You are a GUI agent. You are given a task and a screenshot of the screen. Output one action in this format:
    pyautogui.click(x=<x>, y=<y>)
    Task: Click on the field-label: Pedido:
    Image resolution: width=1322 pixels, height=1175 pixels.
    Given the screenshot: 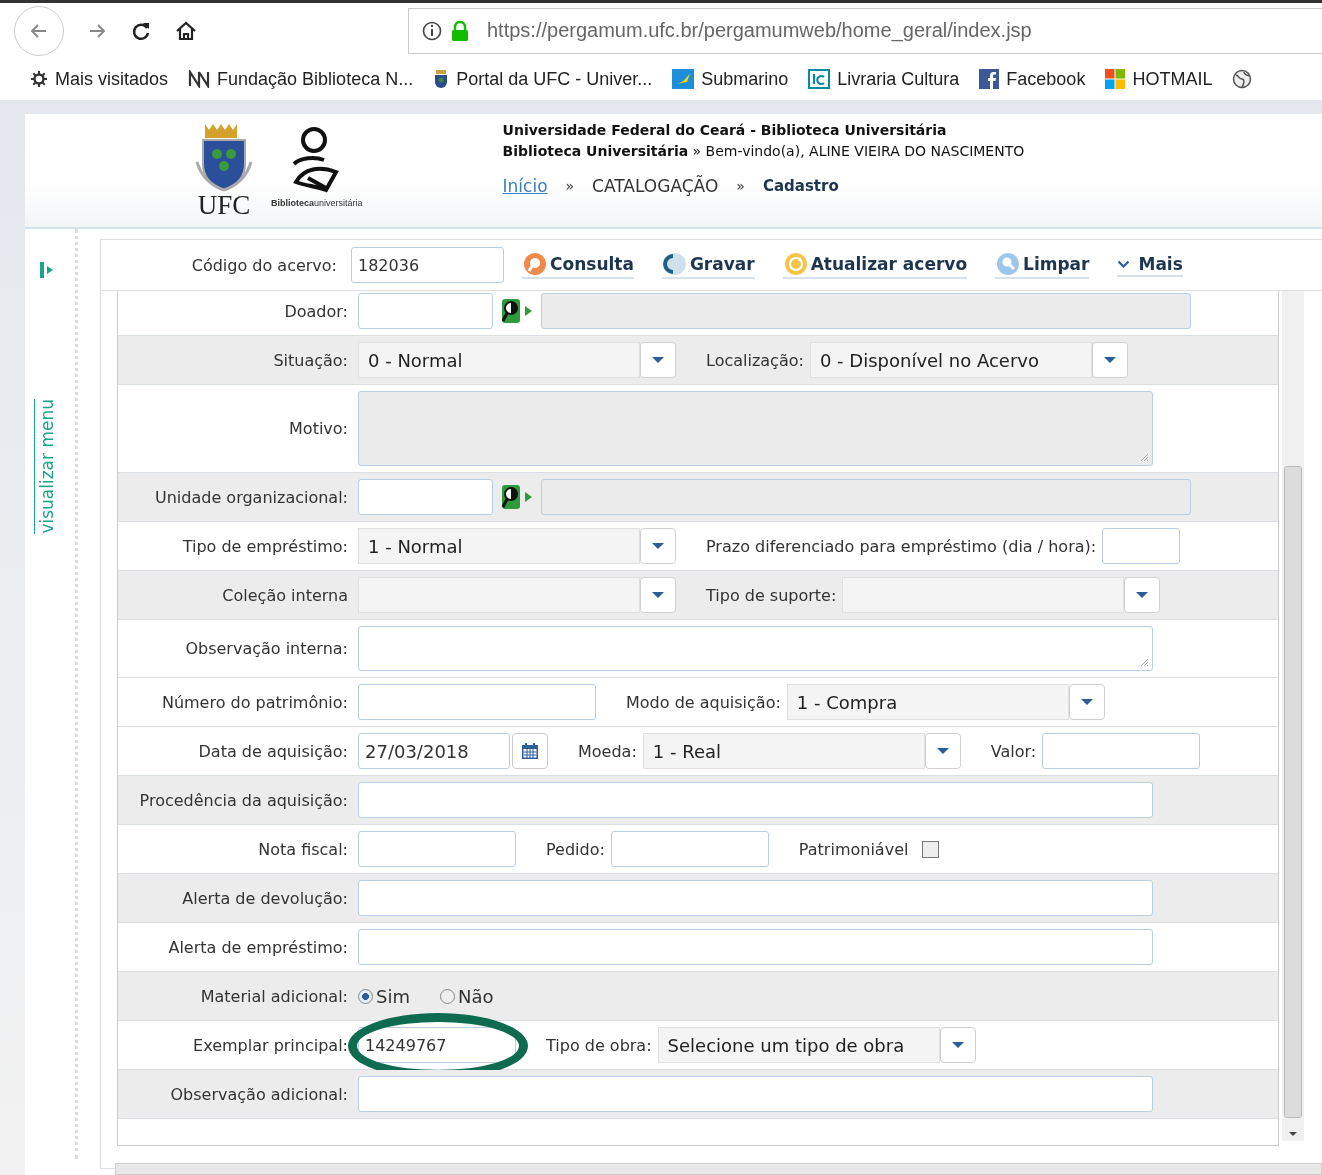 What is the action you would take?
    pyautogui.click(x=575, y=849)
    